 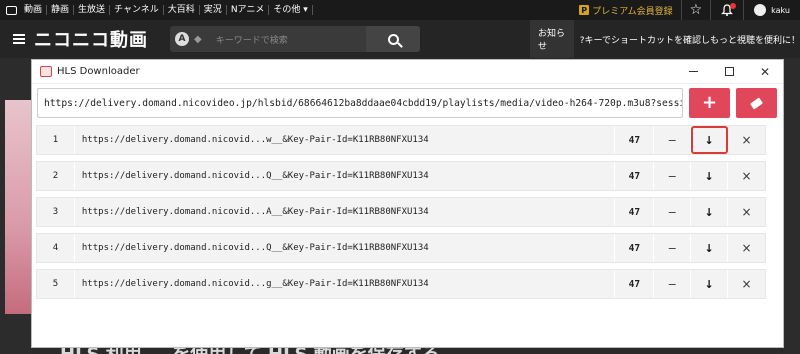 What do you see at coordinates (733, 6) in the screenshot?
I see `notification-dot` at bounding box center [733, 6].